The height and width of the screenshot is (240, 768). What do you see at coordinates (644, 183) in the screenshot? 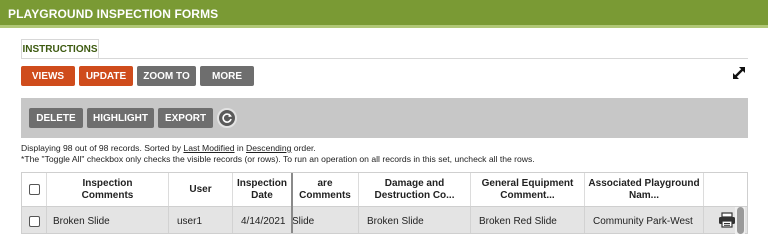
I see `header-line: Associated Playground` at bounding box center [644, 183].